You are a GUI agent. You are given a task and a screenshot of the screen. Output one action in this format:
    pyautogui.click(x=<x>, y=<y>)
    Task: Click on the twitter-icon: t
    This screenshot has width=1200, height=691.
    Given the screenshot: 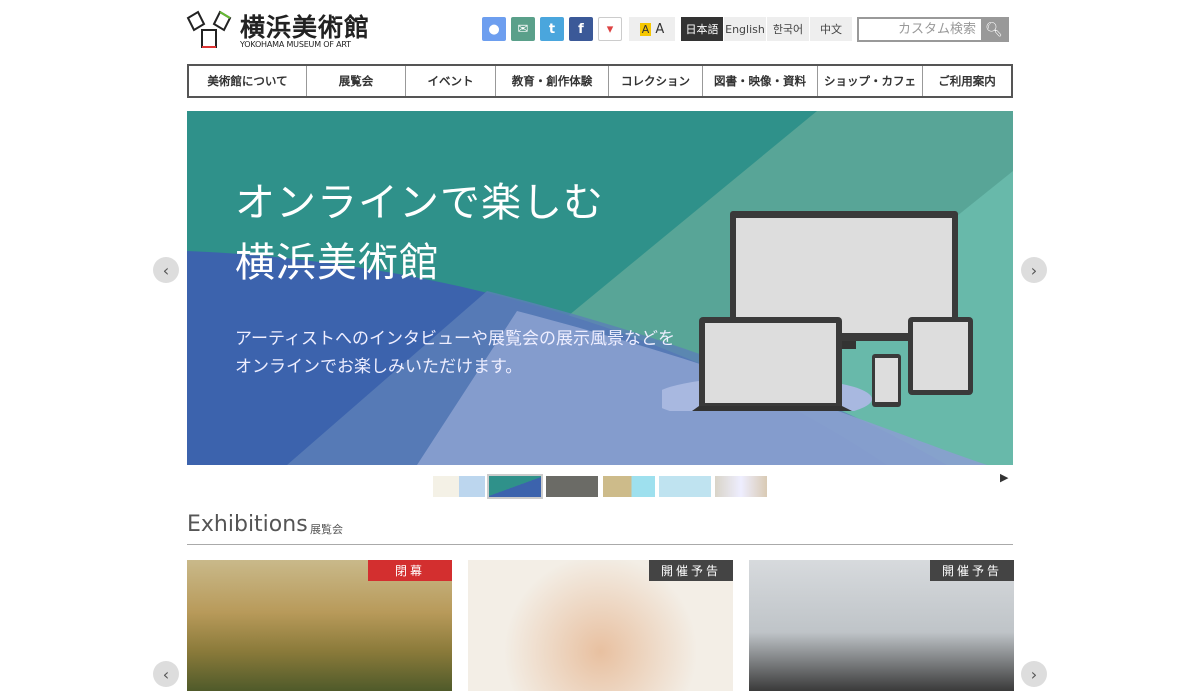 What is the action you would take?
    pyautogui.click(x=552, y=29)
    